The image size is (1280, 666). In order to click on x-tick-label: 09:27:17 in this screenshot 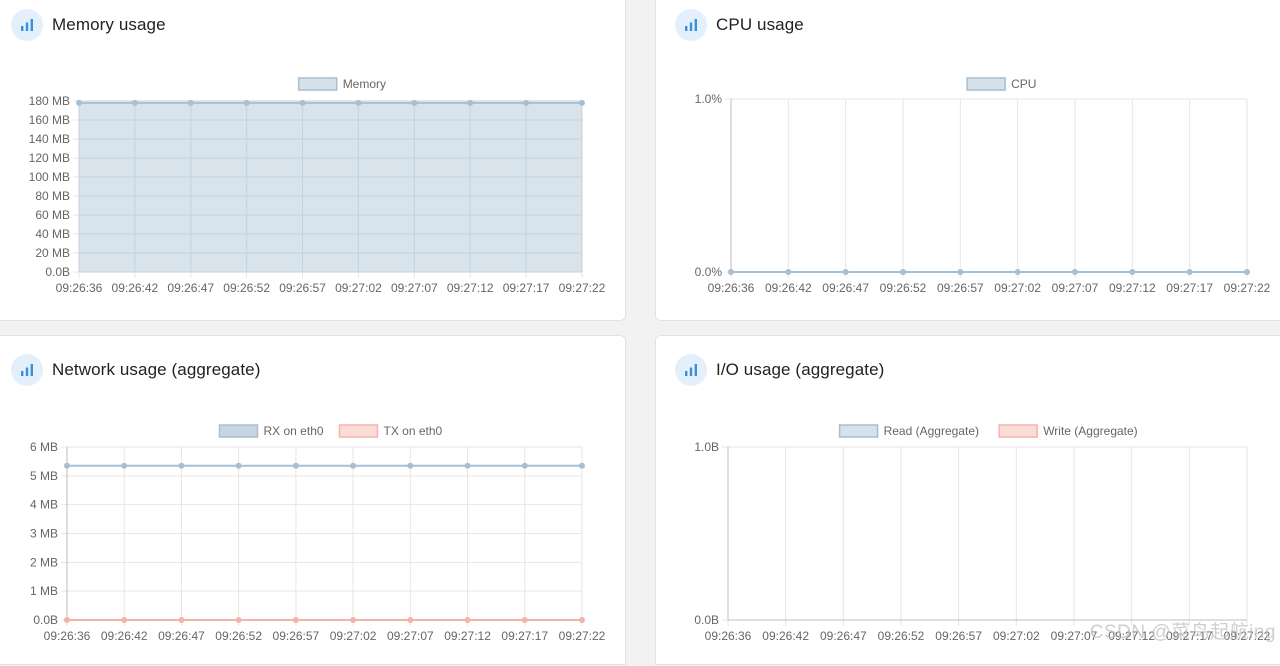, I will do `click(526, 288)`.